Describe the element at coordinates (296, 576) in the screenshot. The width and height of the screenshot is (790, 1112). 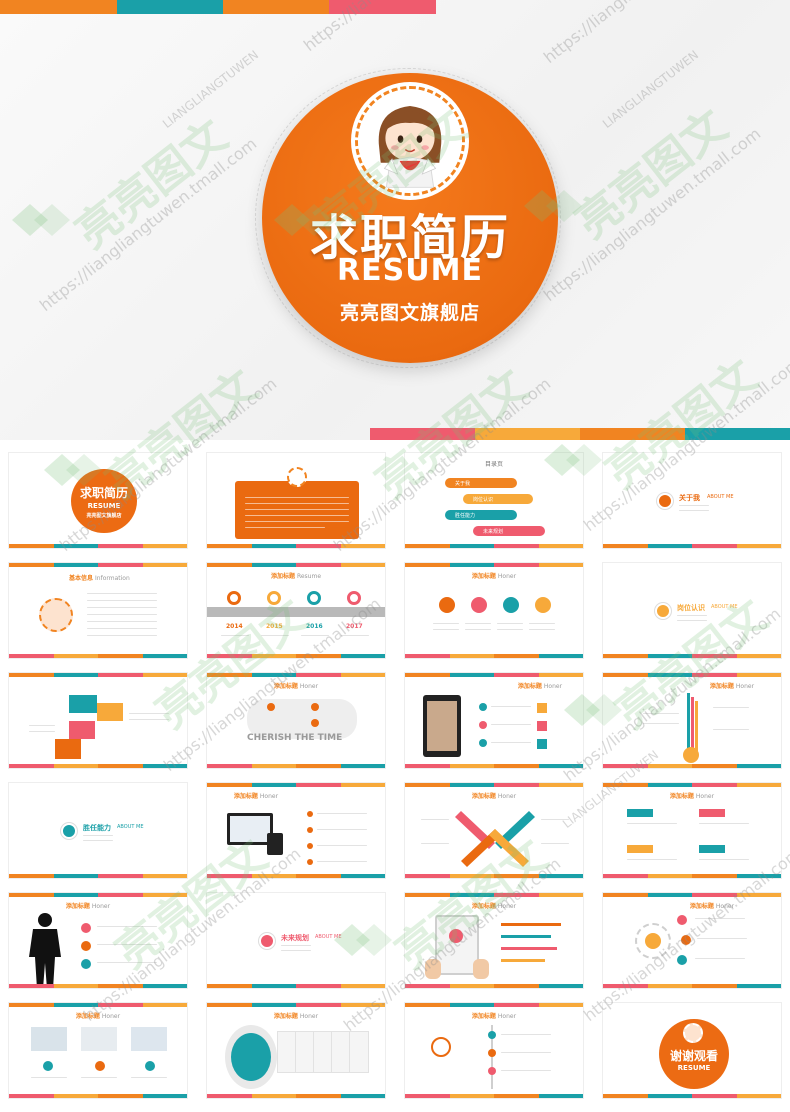
I see `timeline-header: 添加标题 Resume` at that location.